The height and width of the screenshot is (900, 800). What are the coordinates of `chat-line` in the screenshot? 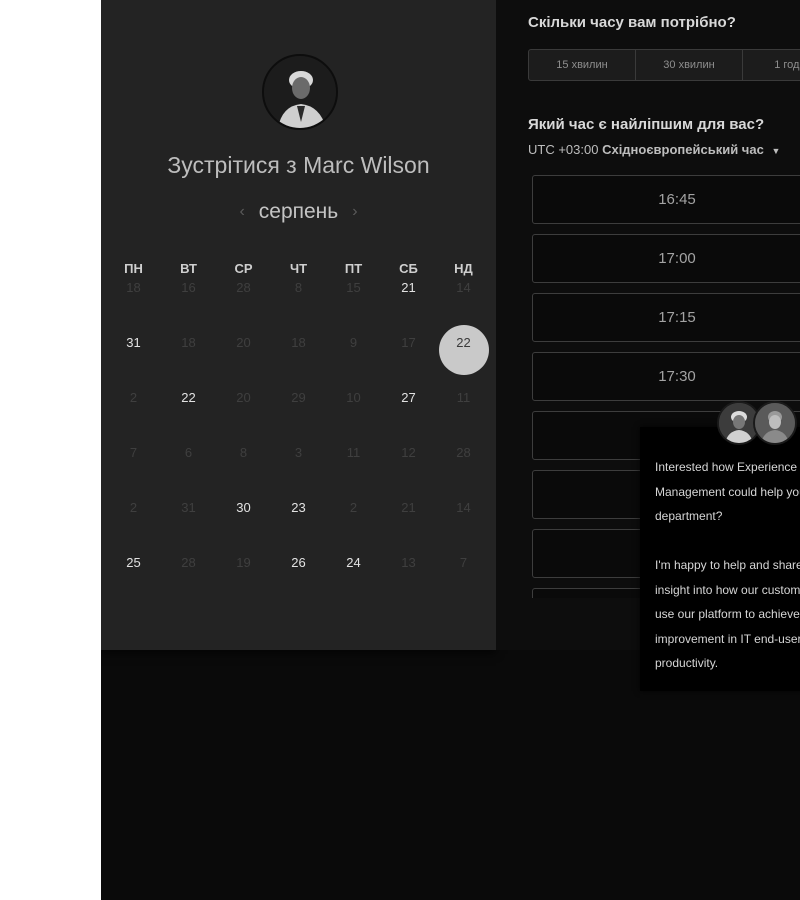 It's located at (727, 541).